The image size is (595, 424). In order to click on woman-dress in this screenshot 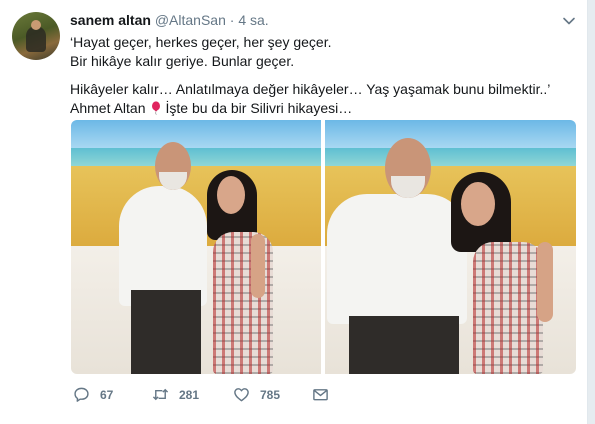, I will do `click(508, 308)`.